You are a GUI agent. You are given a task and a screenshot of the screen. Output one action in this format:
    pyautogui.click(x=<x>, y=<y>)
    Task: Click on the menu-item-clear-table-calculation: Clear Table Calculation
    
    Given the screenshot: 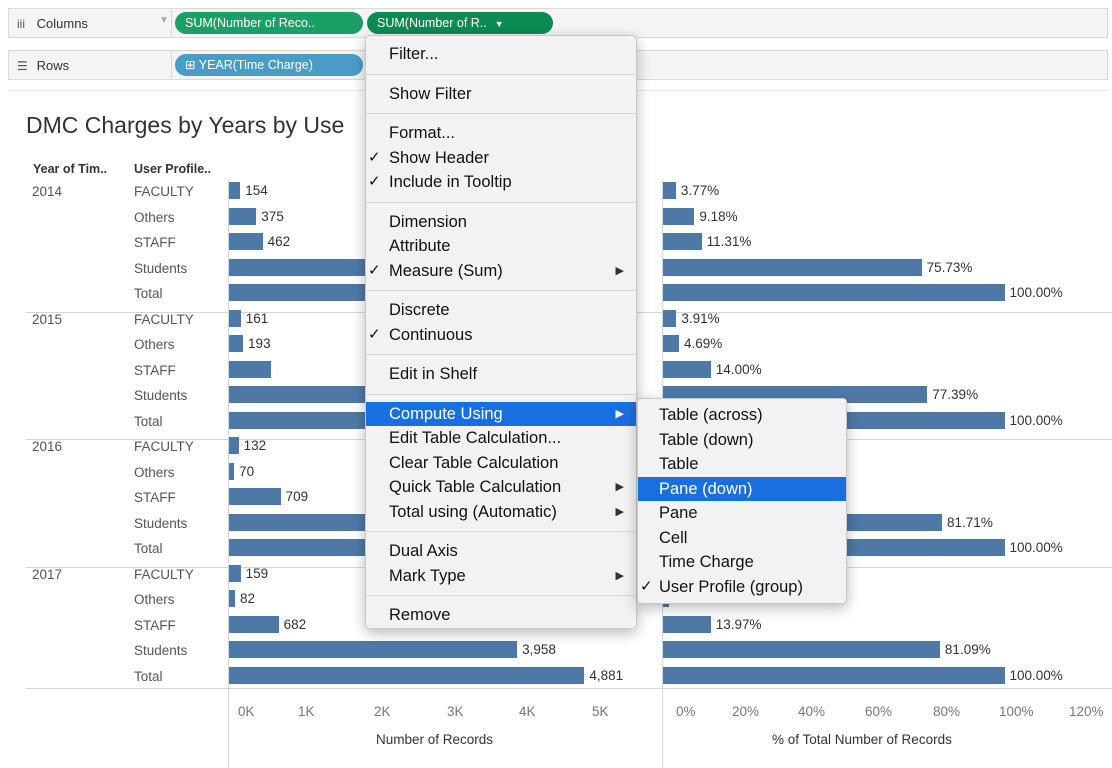 What is the action you would take?
    pyautogui.click(x=501, y=463)
    